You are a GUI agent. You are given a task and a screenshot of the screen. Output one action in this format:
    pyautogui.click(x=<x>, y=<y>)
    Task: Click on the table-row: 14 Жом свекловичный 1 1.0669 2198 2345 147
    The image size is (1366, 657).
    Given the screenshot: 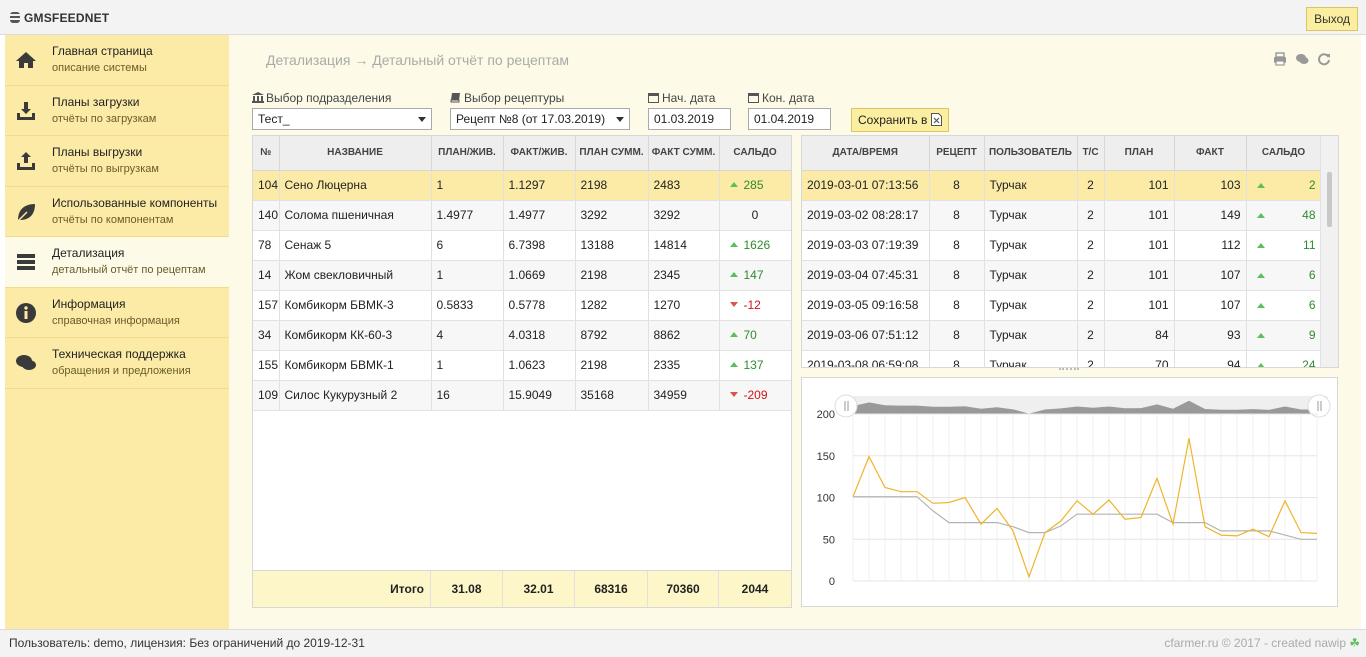 What is the action you would take?
    pyautogui.click(x=522, y=275)
    